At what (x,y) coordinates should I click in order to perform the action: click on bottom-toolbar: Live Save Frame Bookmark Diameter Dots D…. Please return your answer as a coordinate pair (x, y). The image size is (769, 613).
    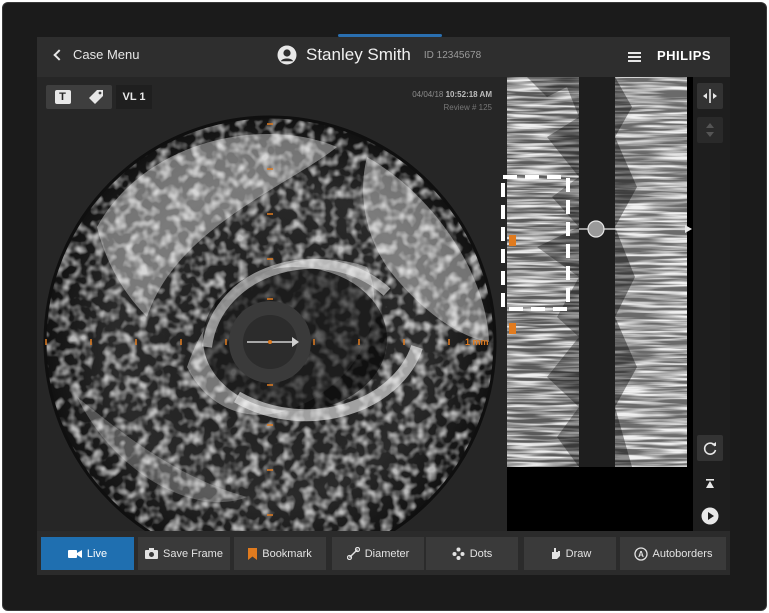
    Looking at the image, I should click on (383, 553).